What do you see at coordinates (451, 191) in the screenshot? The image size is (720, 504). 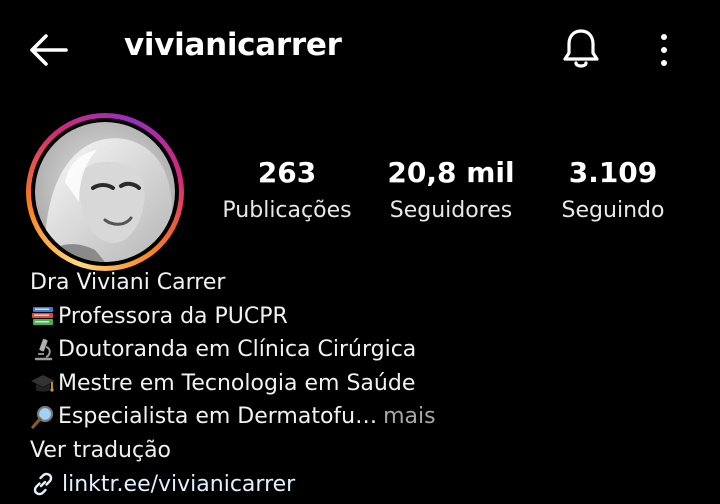 I see `followers-count: 20,8 mil Seguidores` at bounding box center [451, 191].